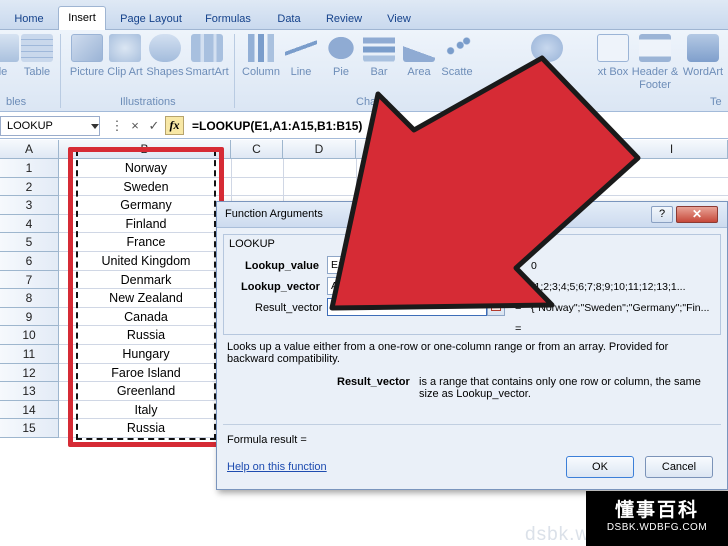  What do you see at coordinates (277, 126) in the screenshot?
I see `formula-input: =LOOKUP(E1,A1:A15,B1:B15)` at bounding box center [277, 126].